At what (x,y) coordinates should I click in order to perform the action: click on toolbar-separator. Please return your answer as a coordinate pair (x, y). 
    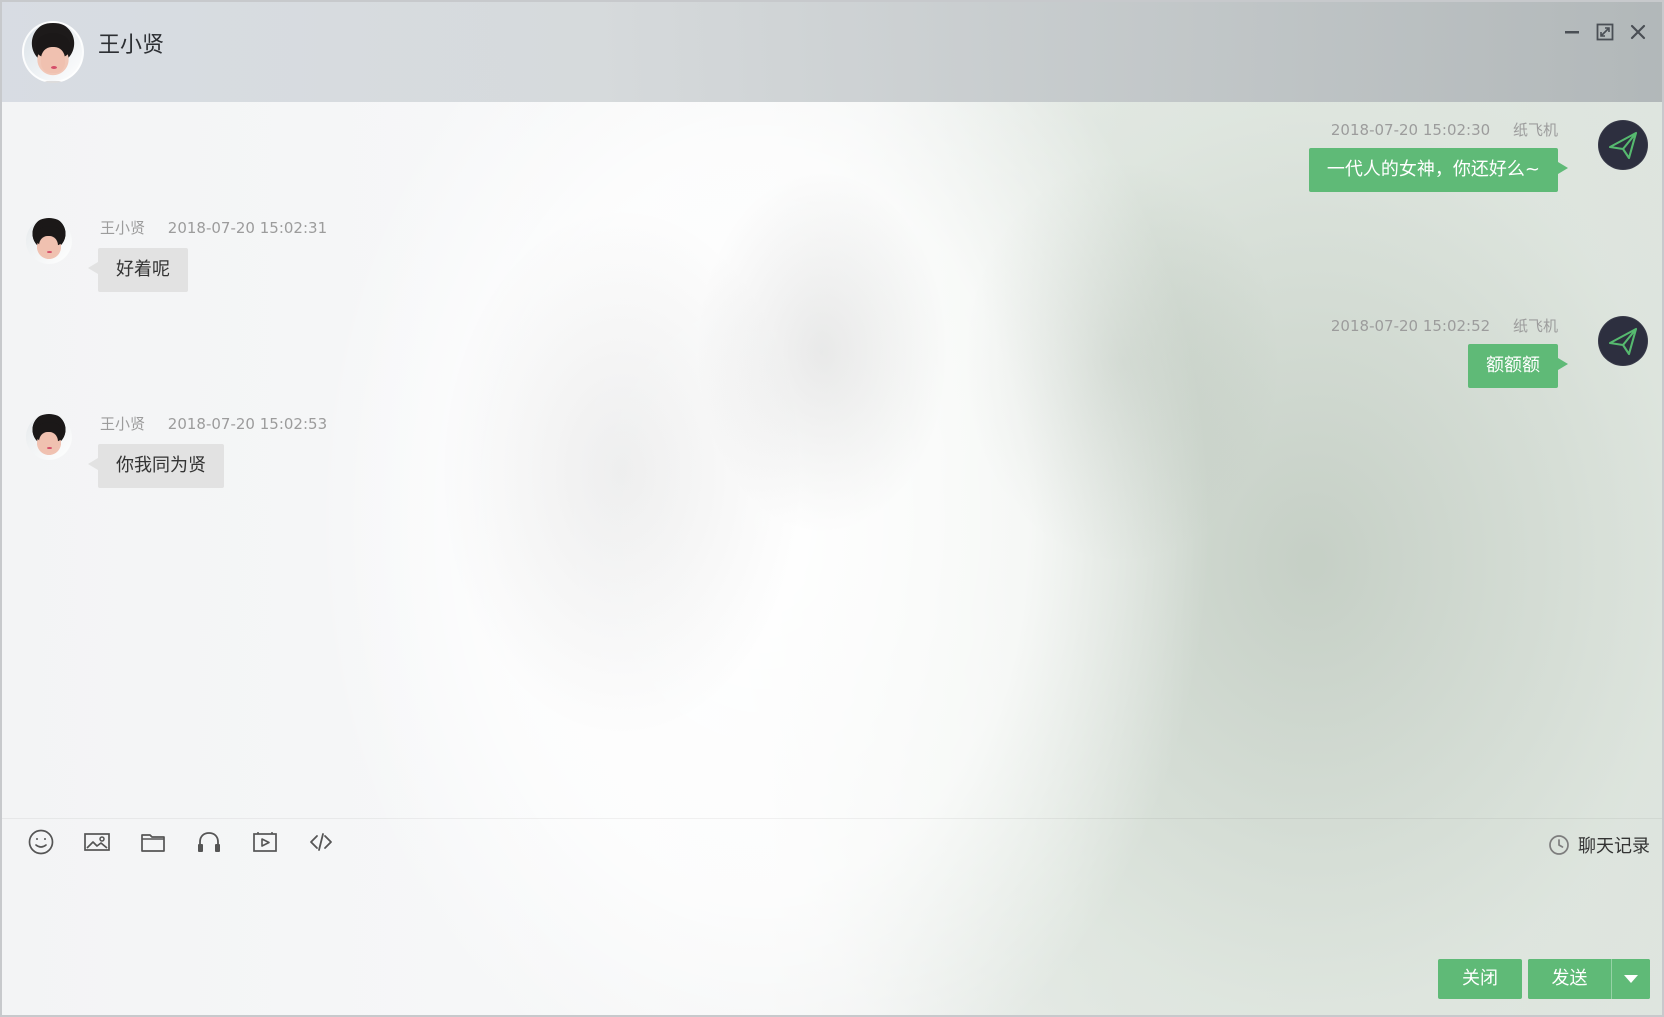
    Looking at the image, I should click on (832, 818).